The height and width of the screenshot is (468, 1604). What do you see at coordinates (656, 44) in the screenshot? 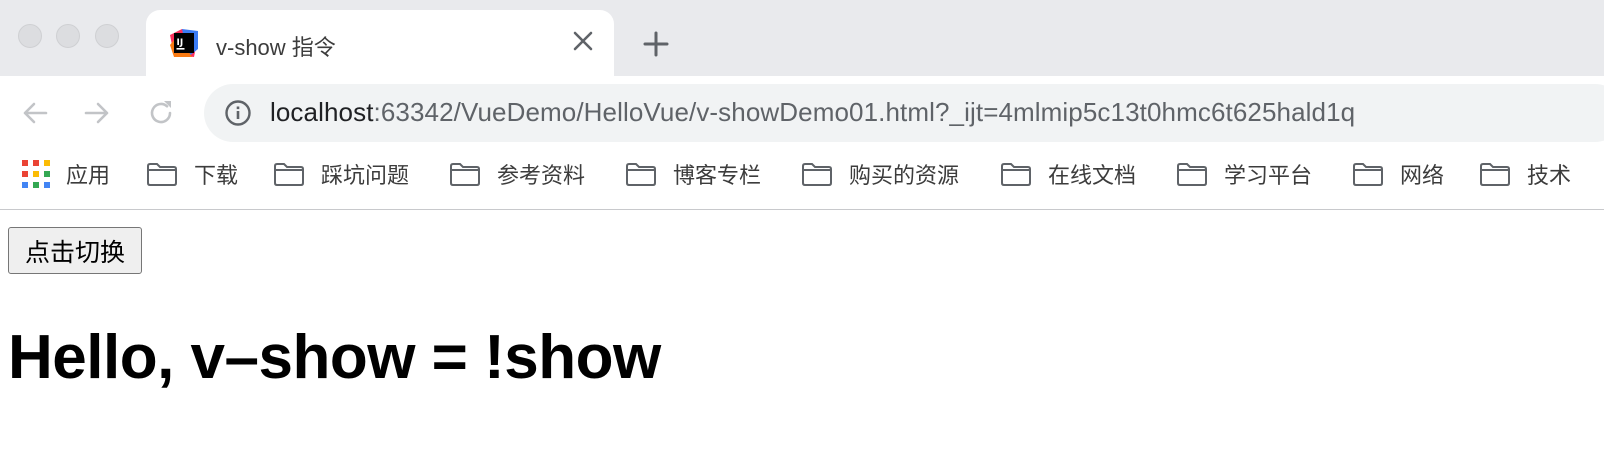
I see `new-tab-icon` at bounding box center [656, 44].